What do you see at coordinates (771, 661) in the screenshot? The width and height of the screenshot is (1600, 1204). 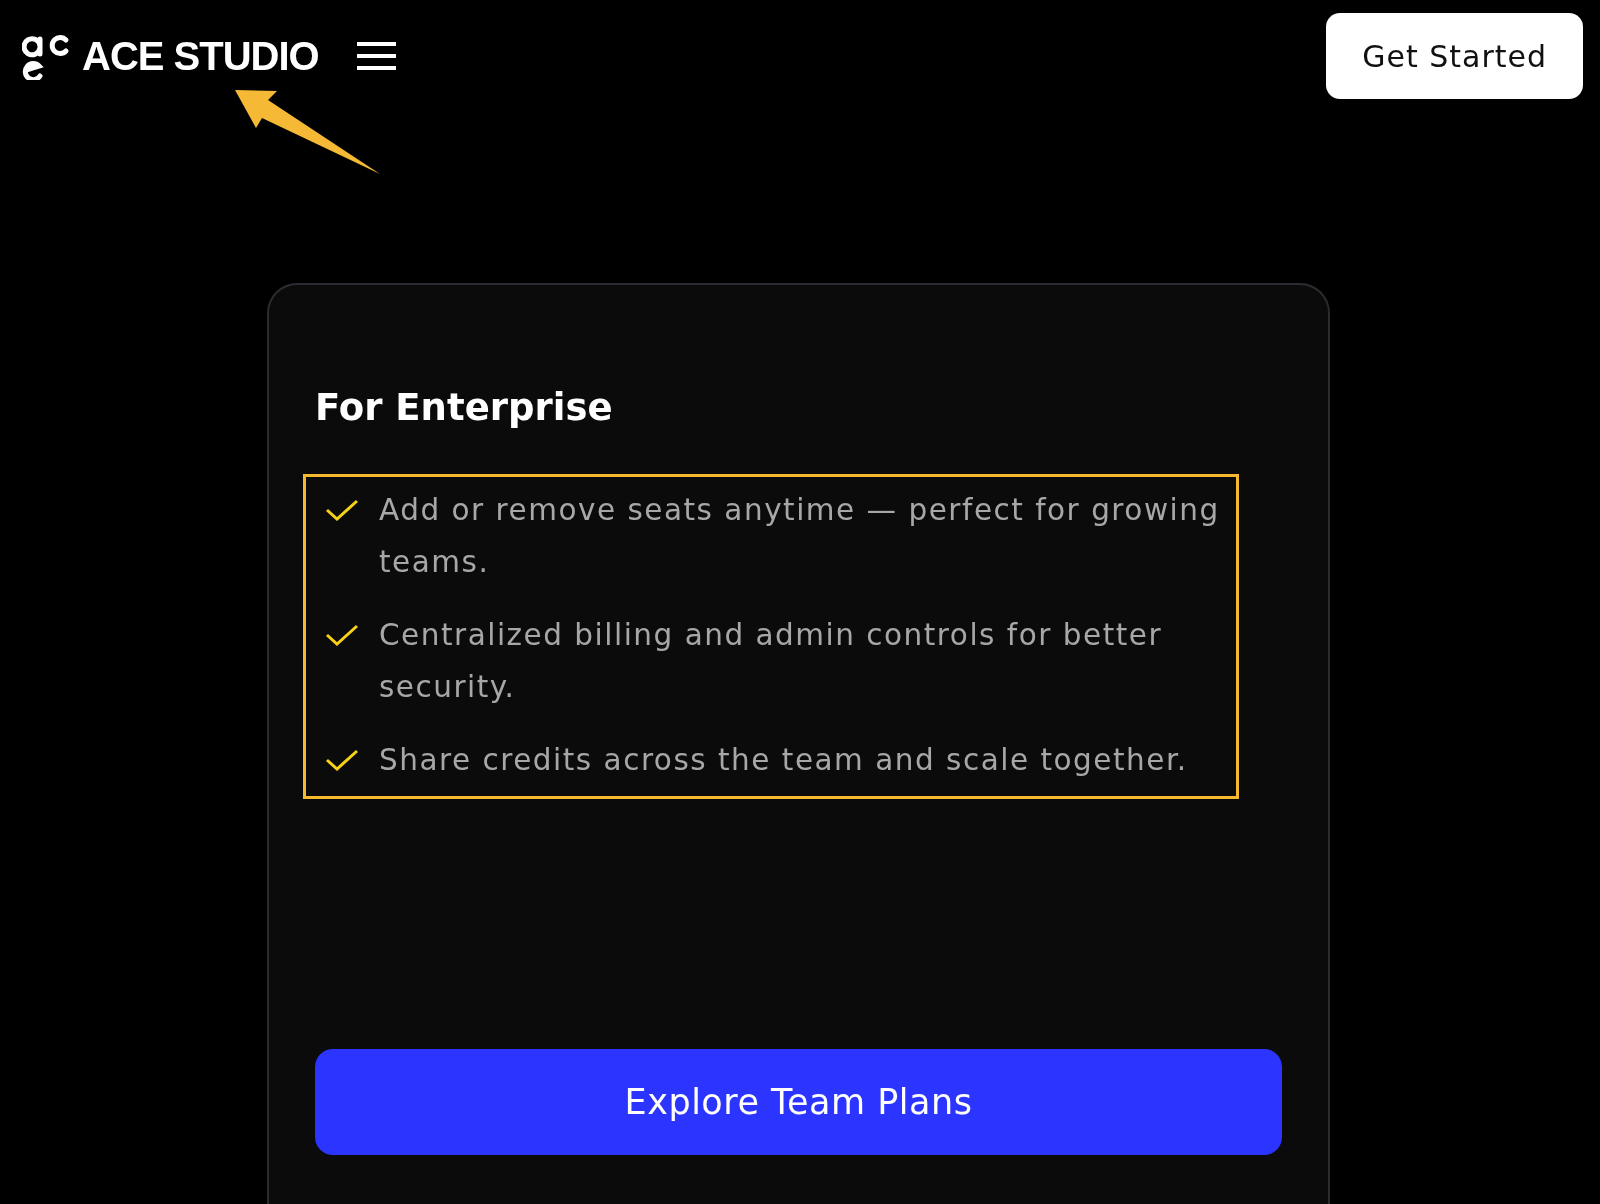 I see `feature-text: Centralized billing and admin controls for better security.` at bounding box center [771, 661].